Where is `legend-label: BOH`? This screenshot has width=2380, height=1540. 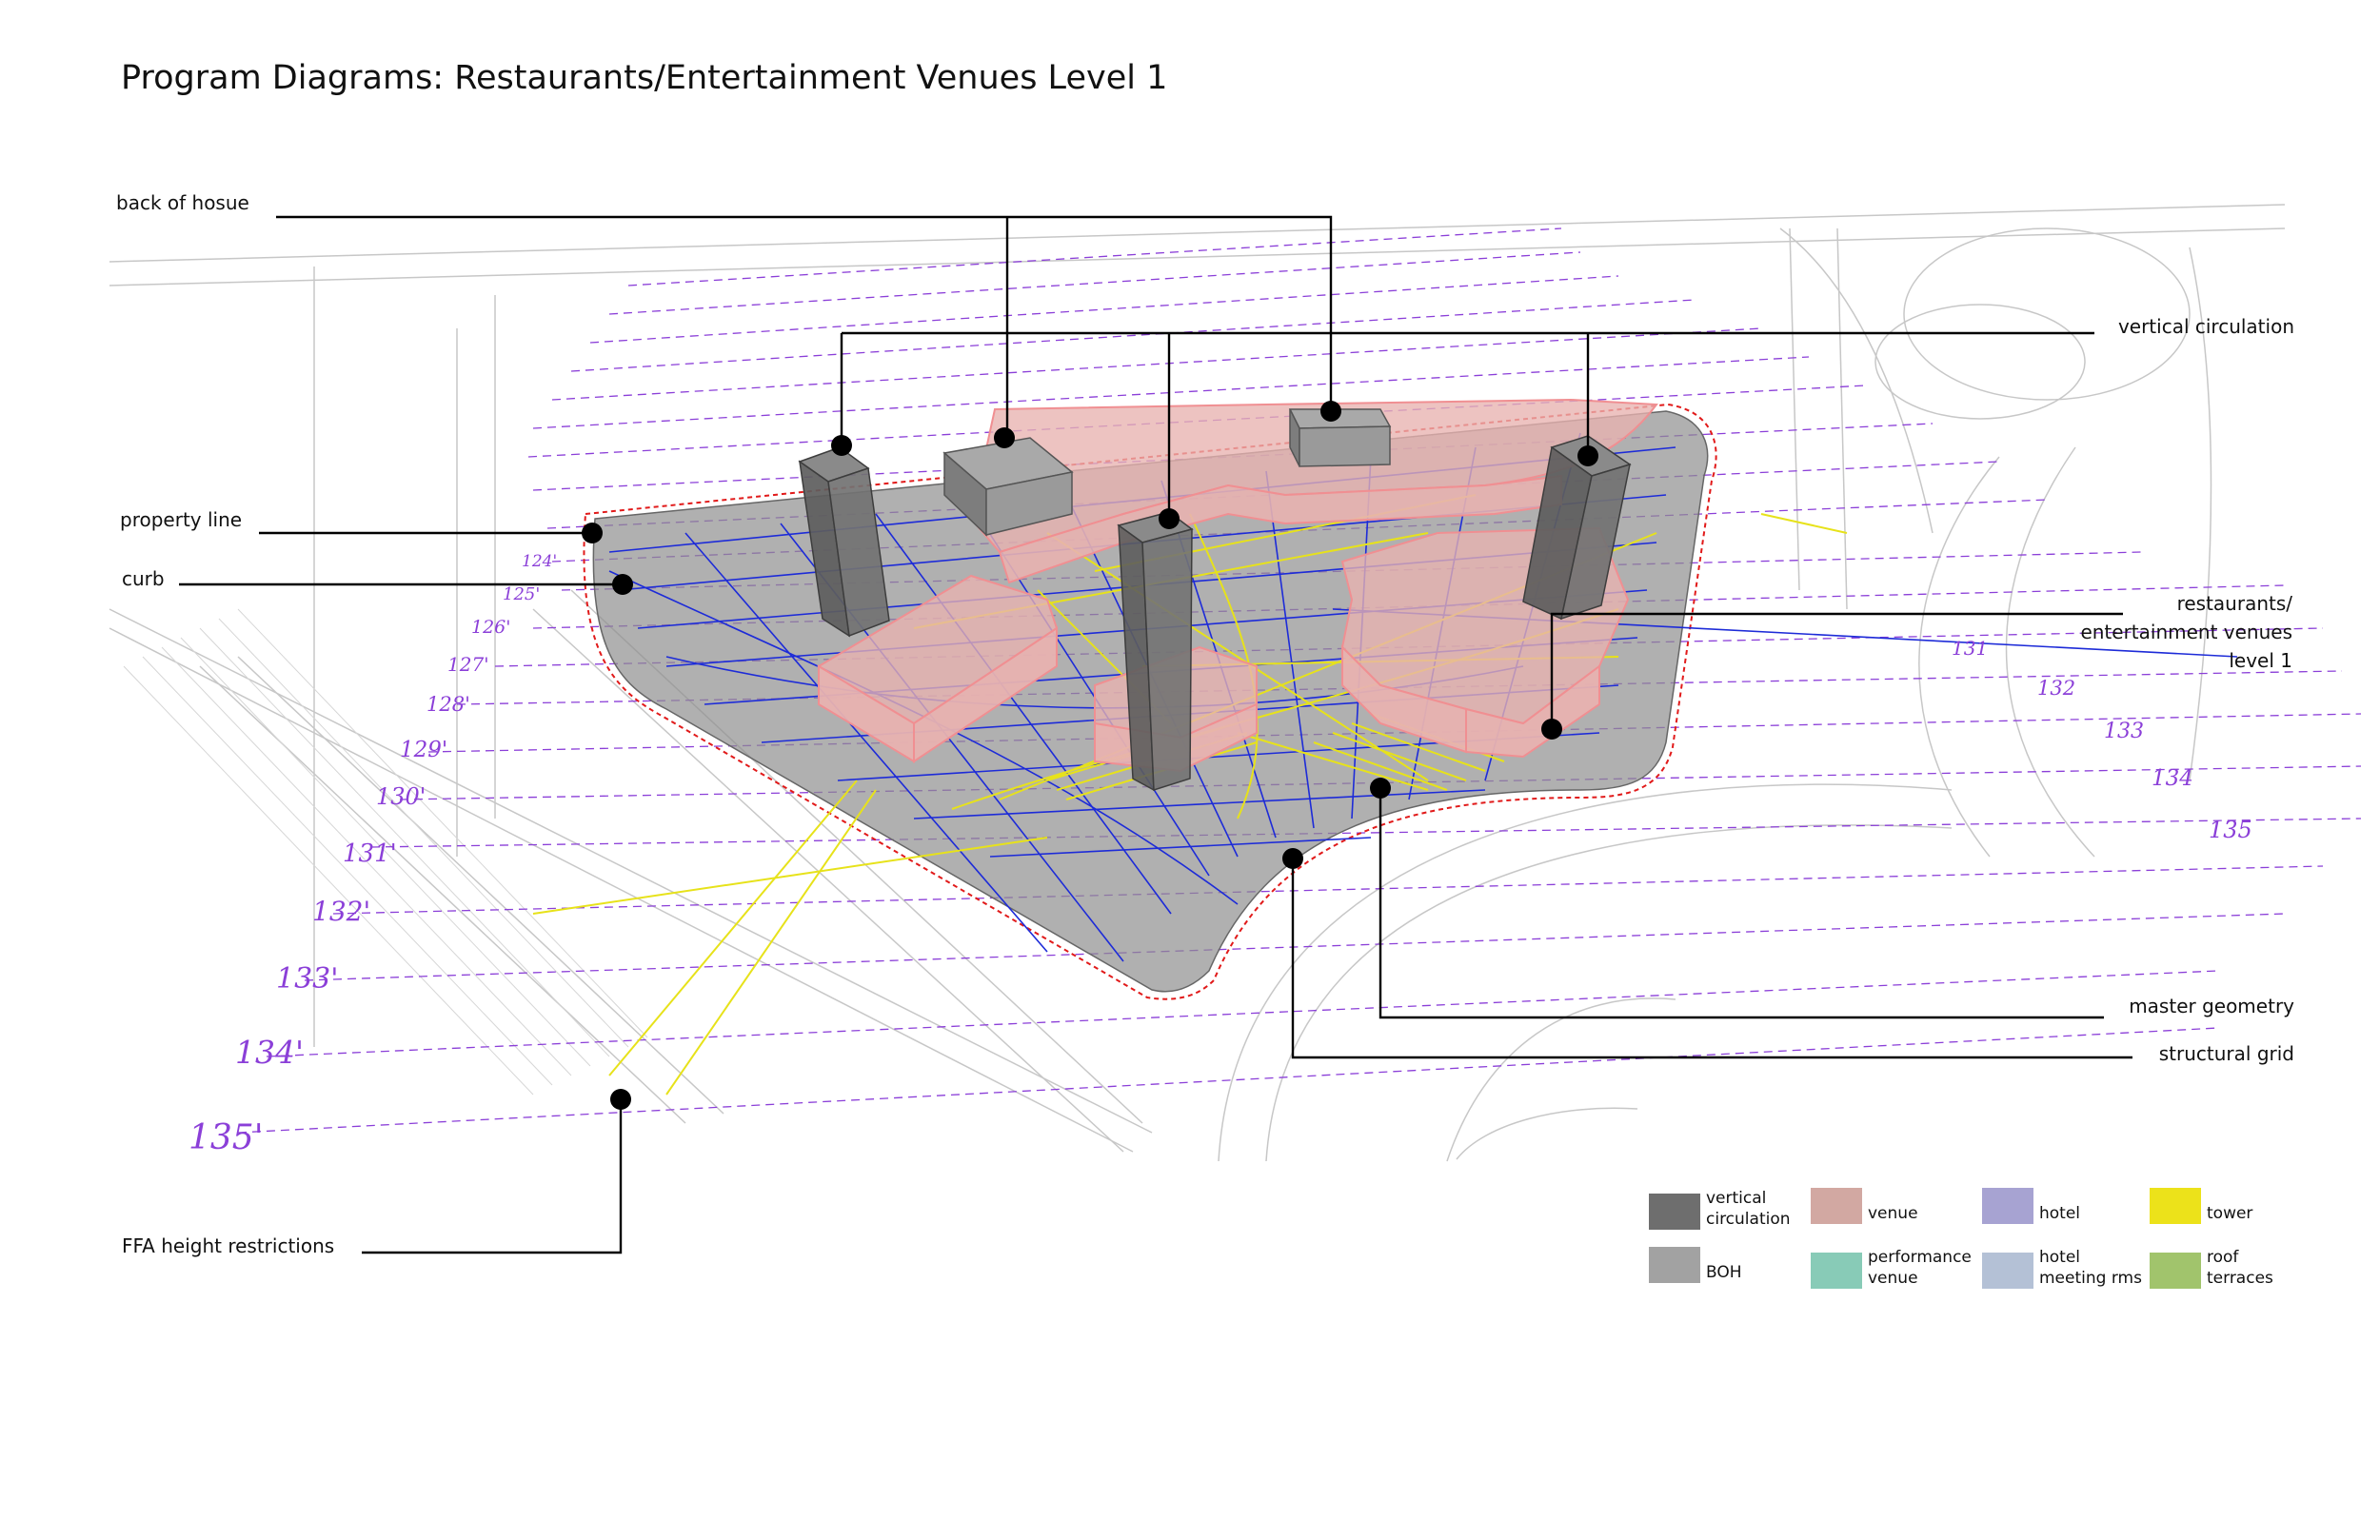
legend-label: BOH is located at coordinates (1724, 1272).